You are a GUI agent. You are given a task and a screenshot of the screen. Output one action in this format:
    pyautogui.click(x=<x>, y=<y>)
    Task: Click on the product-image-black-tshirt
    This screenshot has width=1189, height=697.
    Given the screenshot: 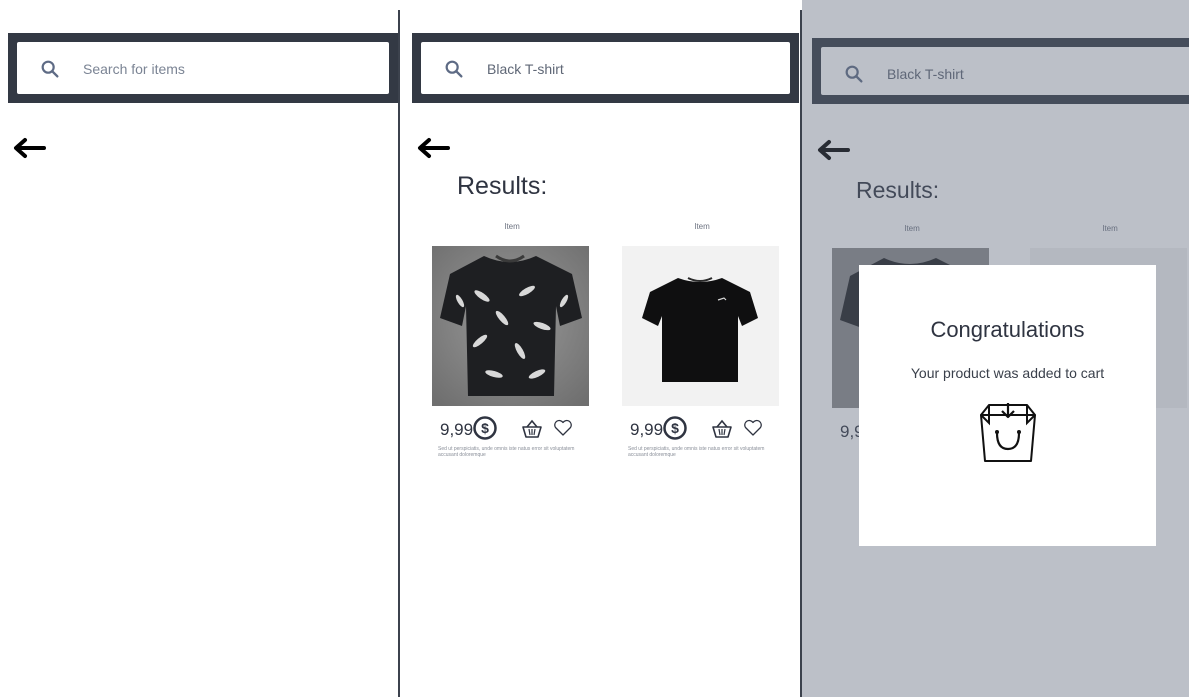 What is the action you would take?
    pyautogui.click(x=700, y=326)
    